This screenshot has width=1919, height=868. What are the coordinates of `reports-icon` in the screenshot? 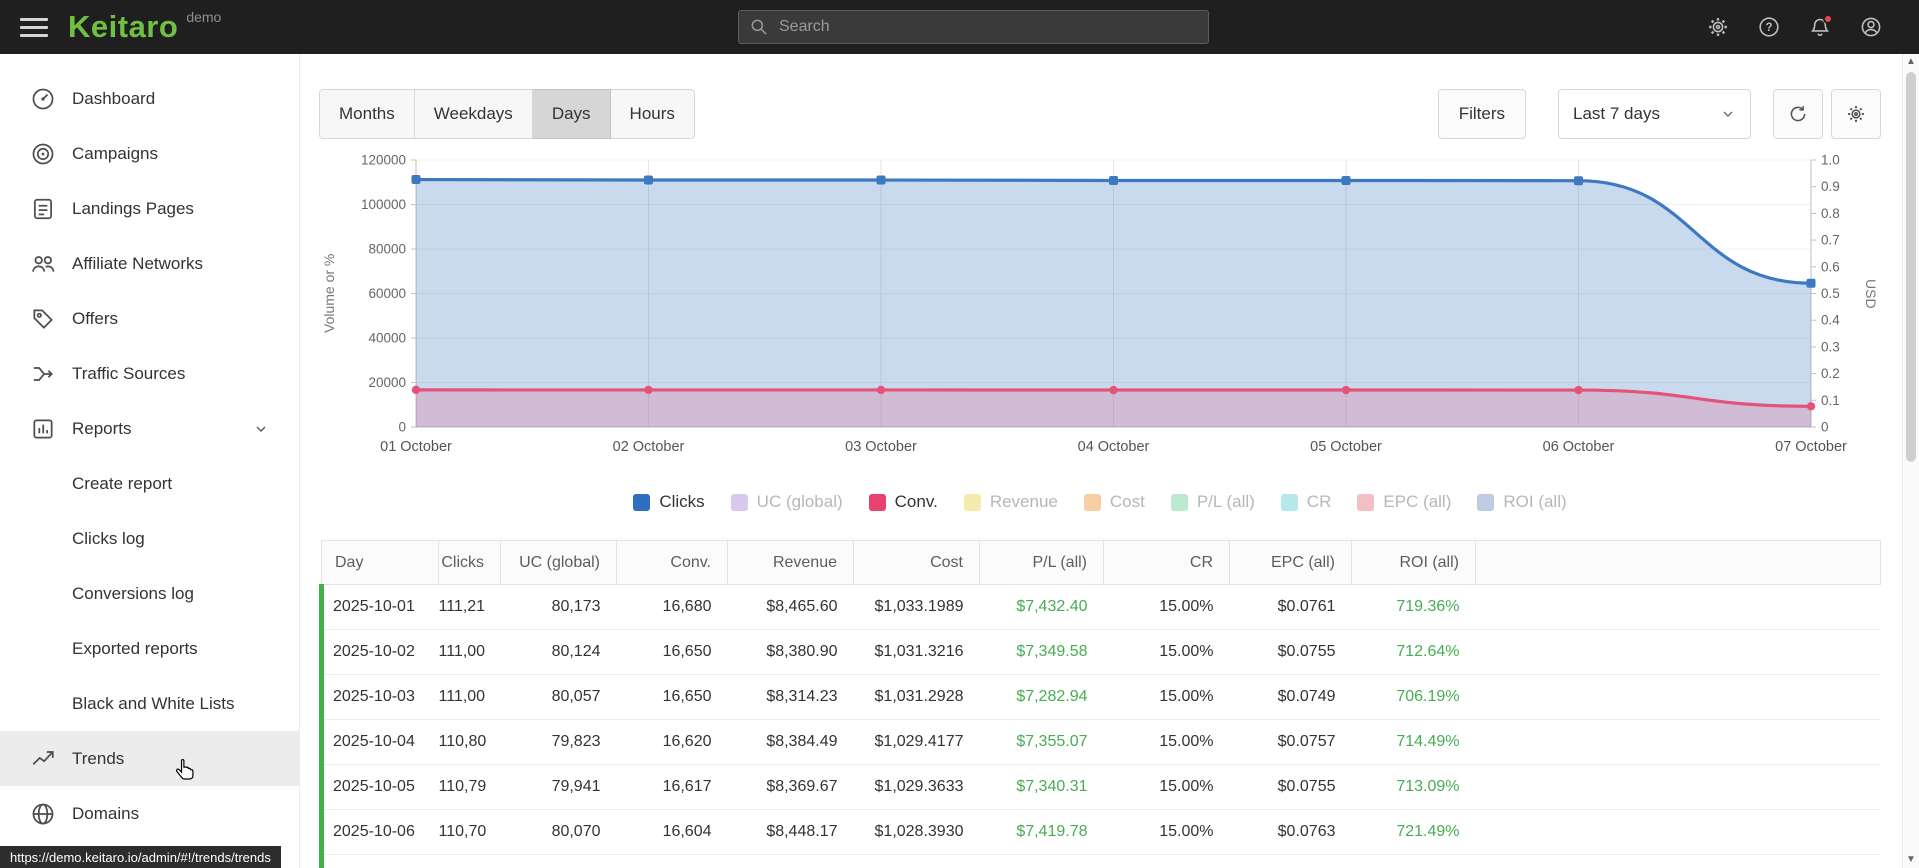 It's located at (43, 429).